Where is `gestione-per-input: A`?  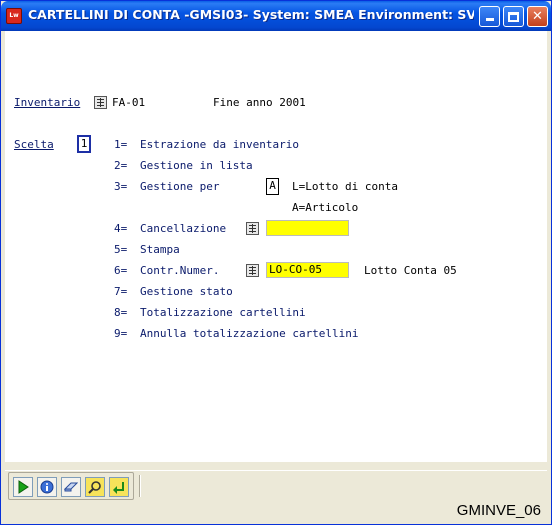
gestione-per-input: A is located at coordinates (272, 186).